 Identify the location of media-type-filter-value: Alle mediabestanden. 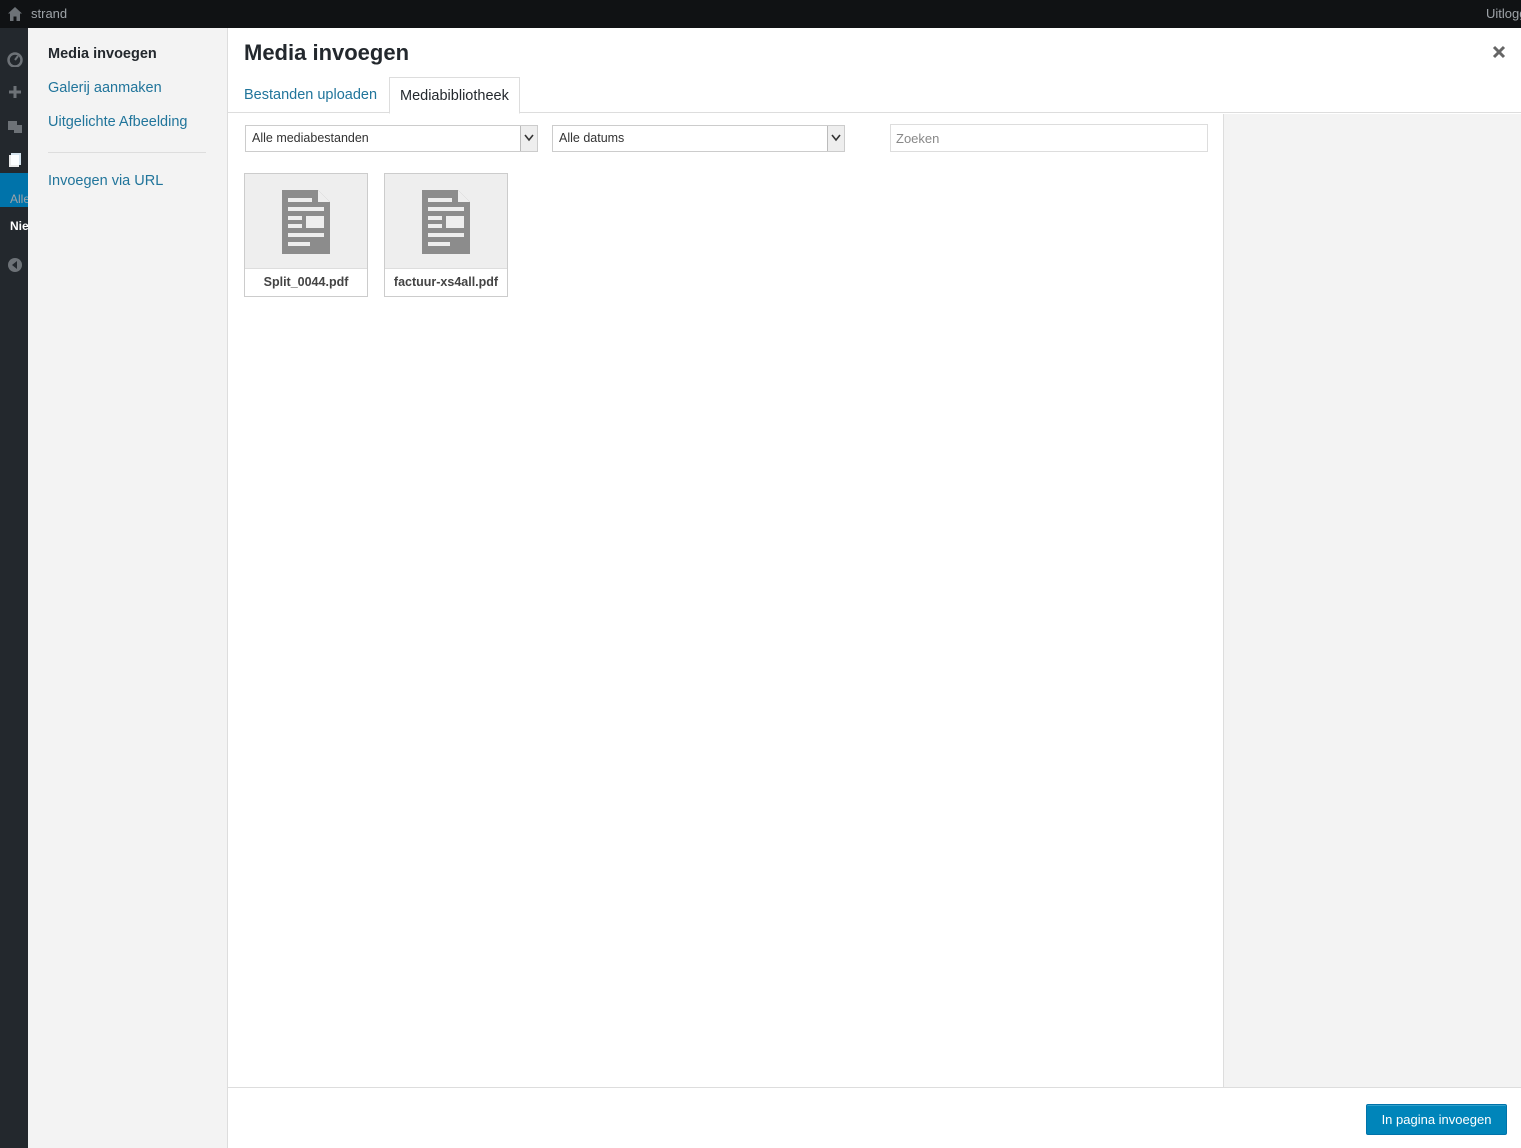
(310, 138).